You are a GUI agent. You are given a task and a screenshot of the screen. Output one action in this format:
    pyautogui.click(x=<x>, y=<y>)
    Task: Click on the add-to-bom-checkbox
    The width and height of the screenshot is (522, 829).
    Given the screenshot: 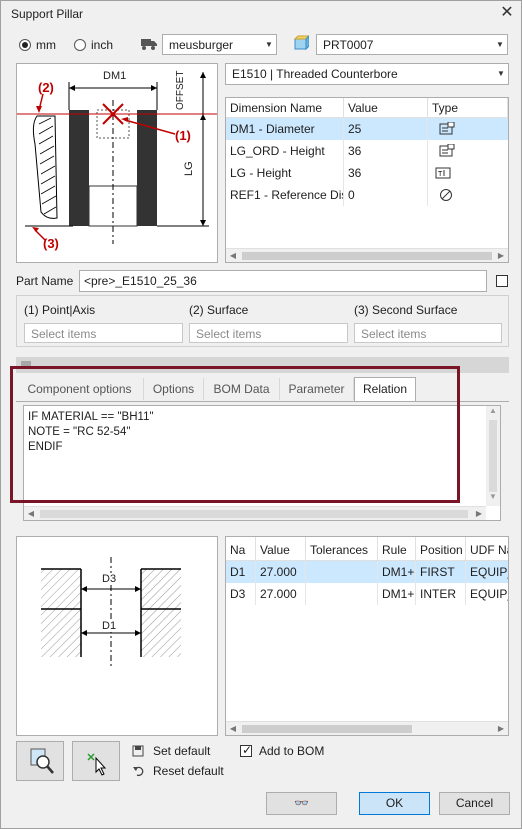 What is the action you would take?
    pyautogui.click(x=246, y=750)
    